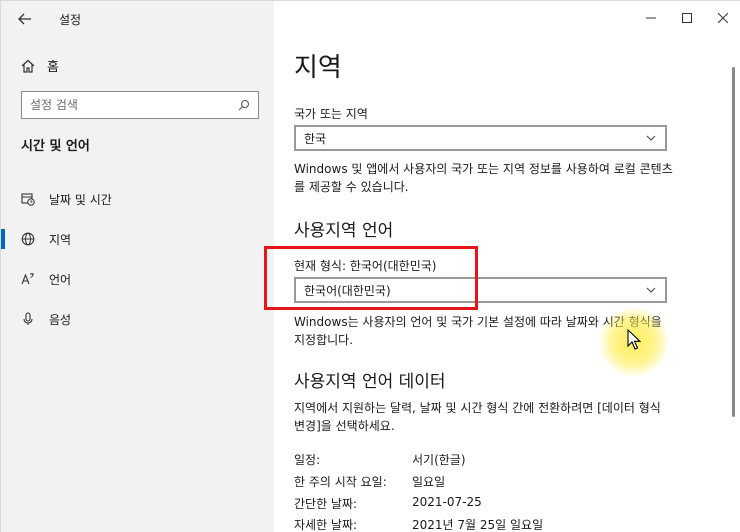 The height and width of the screenshot is (532, 740). I want to click on window-controls, so click(686, 19).